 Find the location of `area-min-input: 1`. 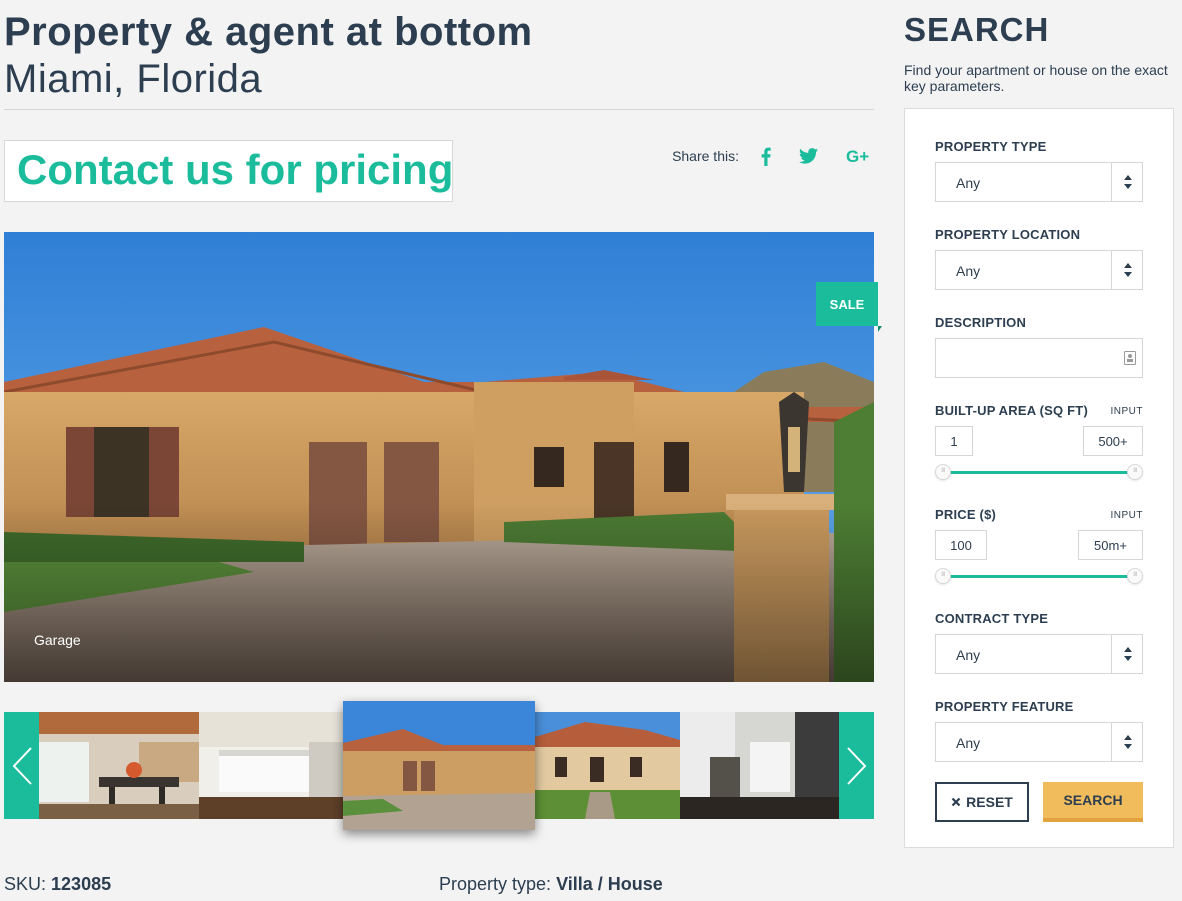

area-min-input: 1 is located at coordinates (954, 441).